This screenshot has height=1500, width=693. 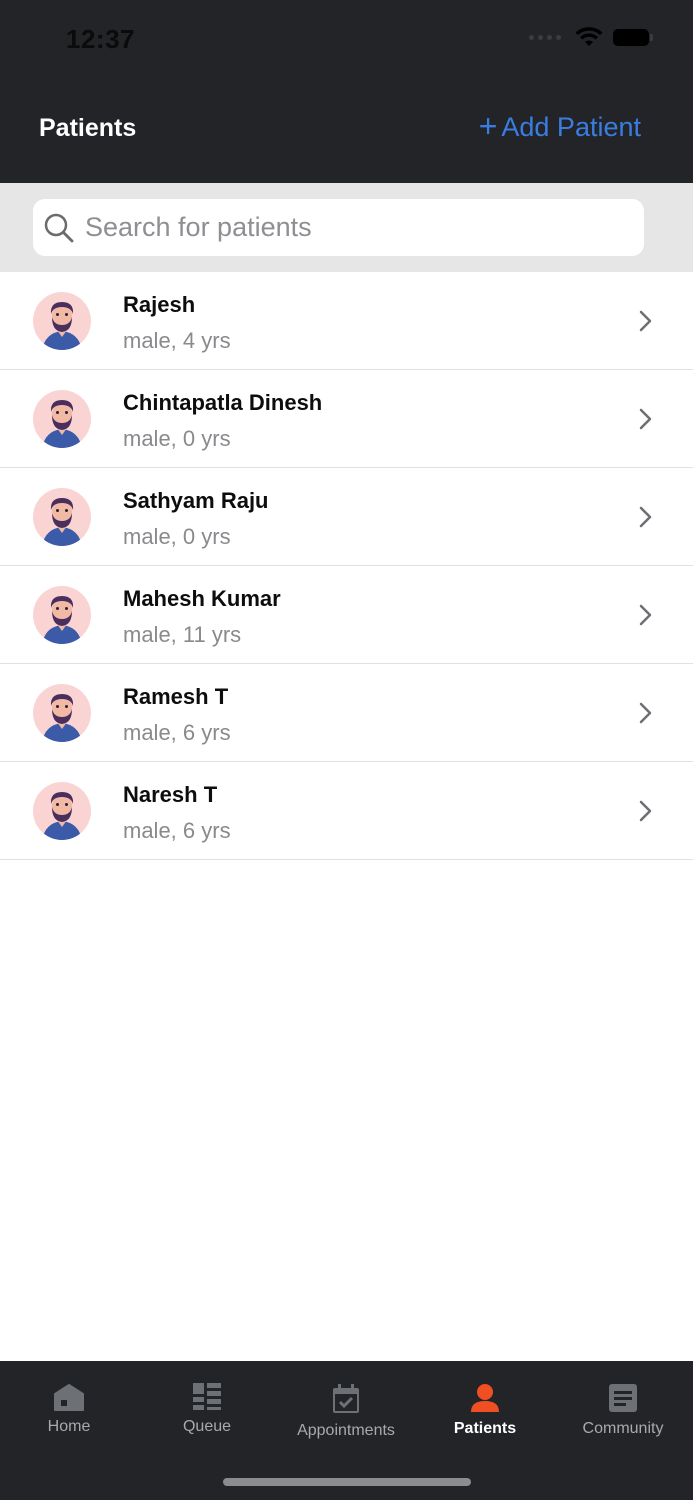 I want to click on add-patient-label: Add Patient, so click(x=571, y=127).